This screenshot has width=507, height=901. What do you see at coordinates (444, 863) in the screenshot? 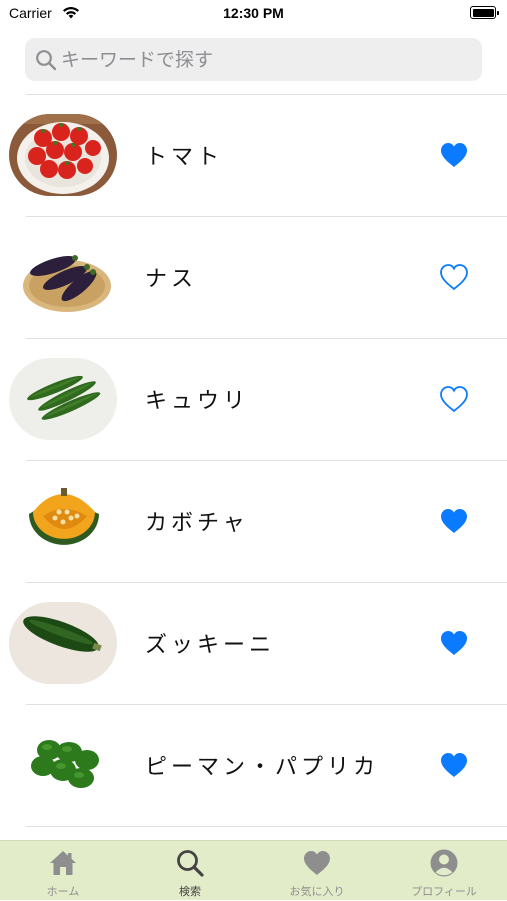
I see `profile-icon` at bounding box center [444, 863].